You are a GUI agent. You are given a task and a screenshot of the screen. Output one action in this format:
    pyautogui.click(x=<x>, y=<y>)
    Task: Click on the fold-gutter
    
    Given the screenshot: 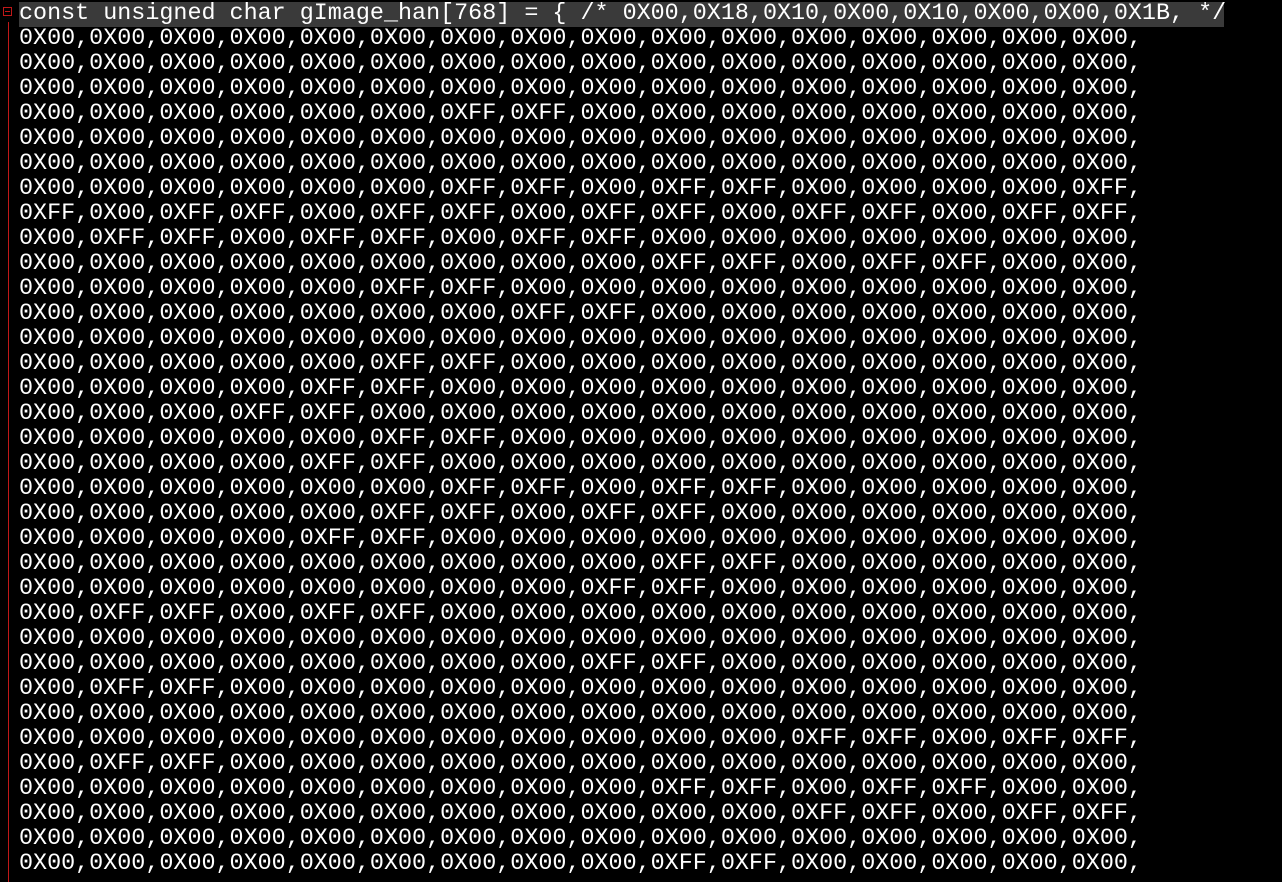 What is the action you would take?
    pyautogui.click(x=8, y=441)
    